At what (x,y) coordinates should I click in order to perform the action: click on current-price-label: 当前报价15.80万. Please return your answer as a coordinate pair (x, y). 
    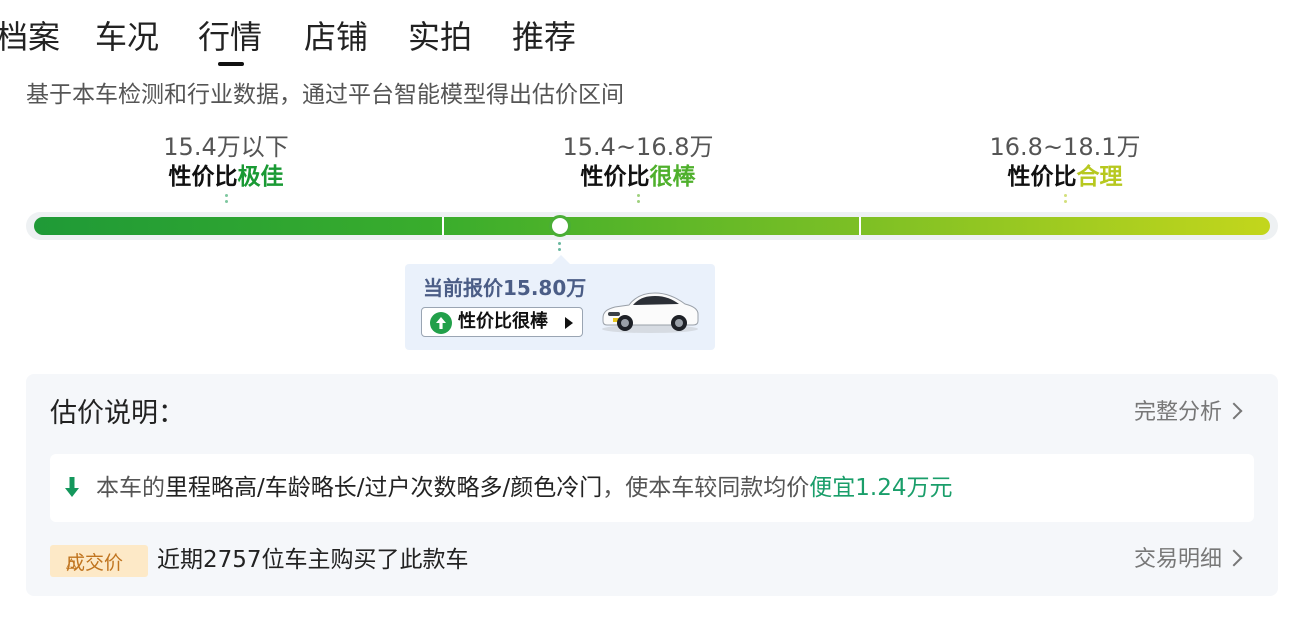
    Looking at the image, I should click on (505, 288).